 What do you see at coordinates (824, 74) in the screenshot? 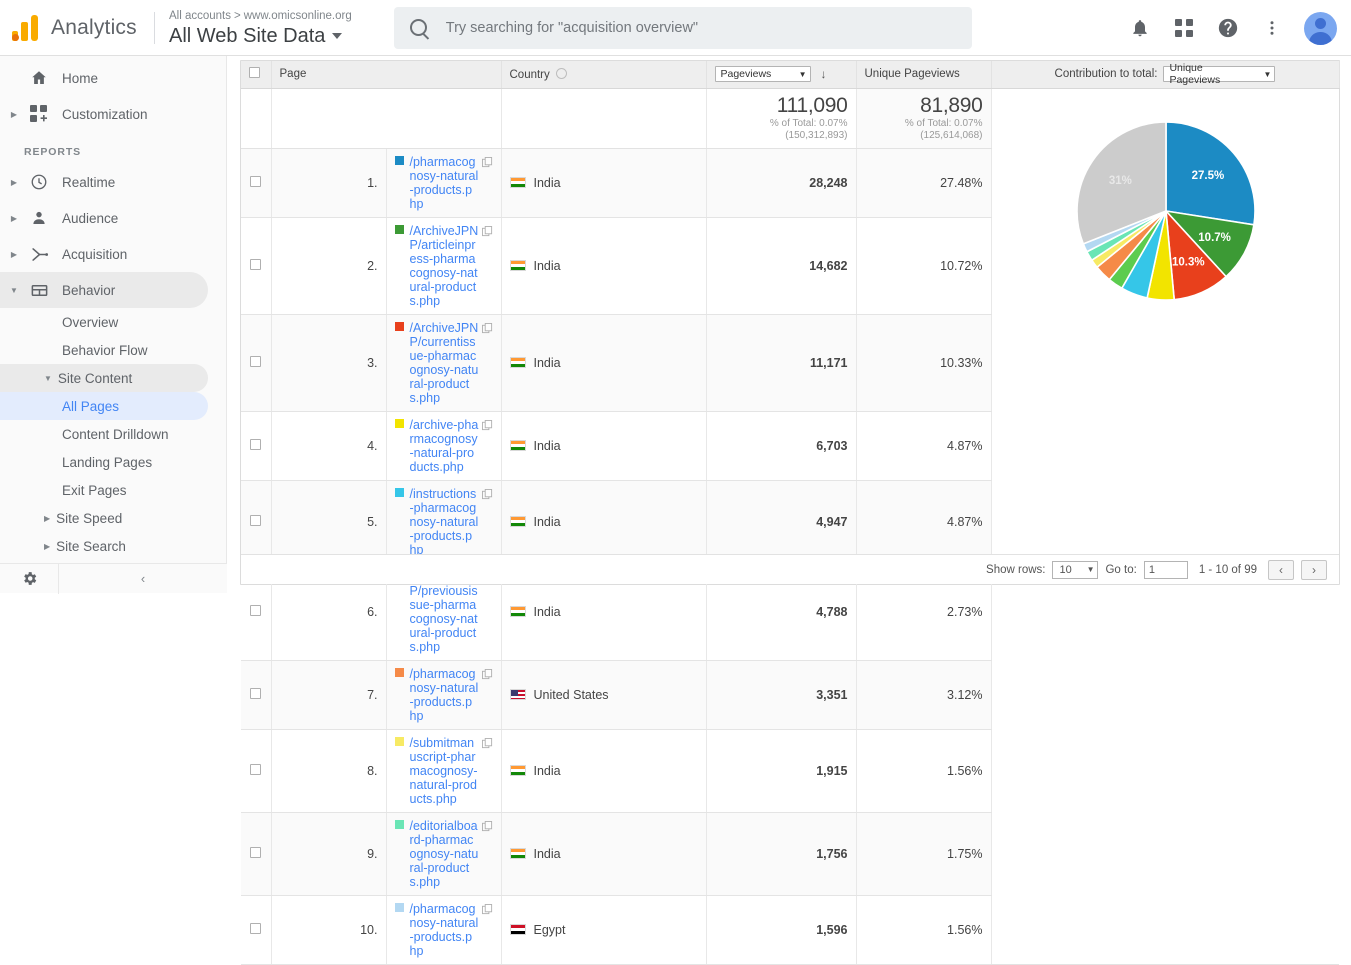
I see `sort-descending-icon: ↓` at bounding box center [824, 74].